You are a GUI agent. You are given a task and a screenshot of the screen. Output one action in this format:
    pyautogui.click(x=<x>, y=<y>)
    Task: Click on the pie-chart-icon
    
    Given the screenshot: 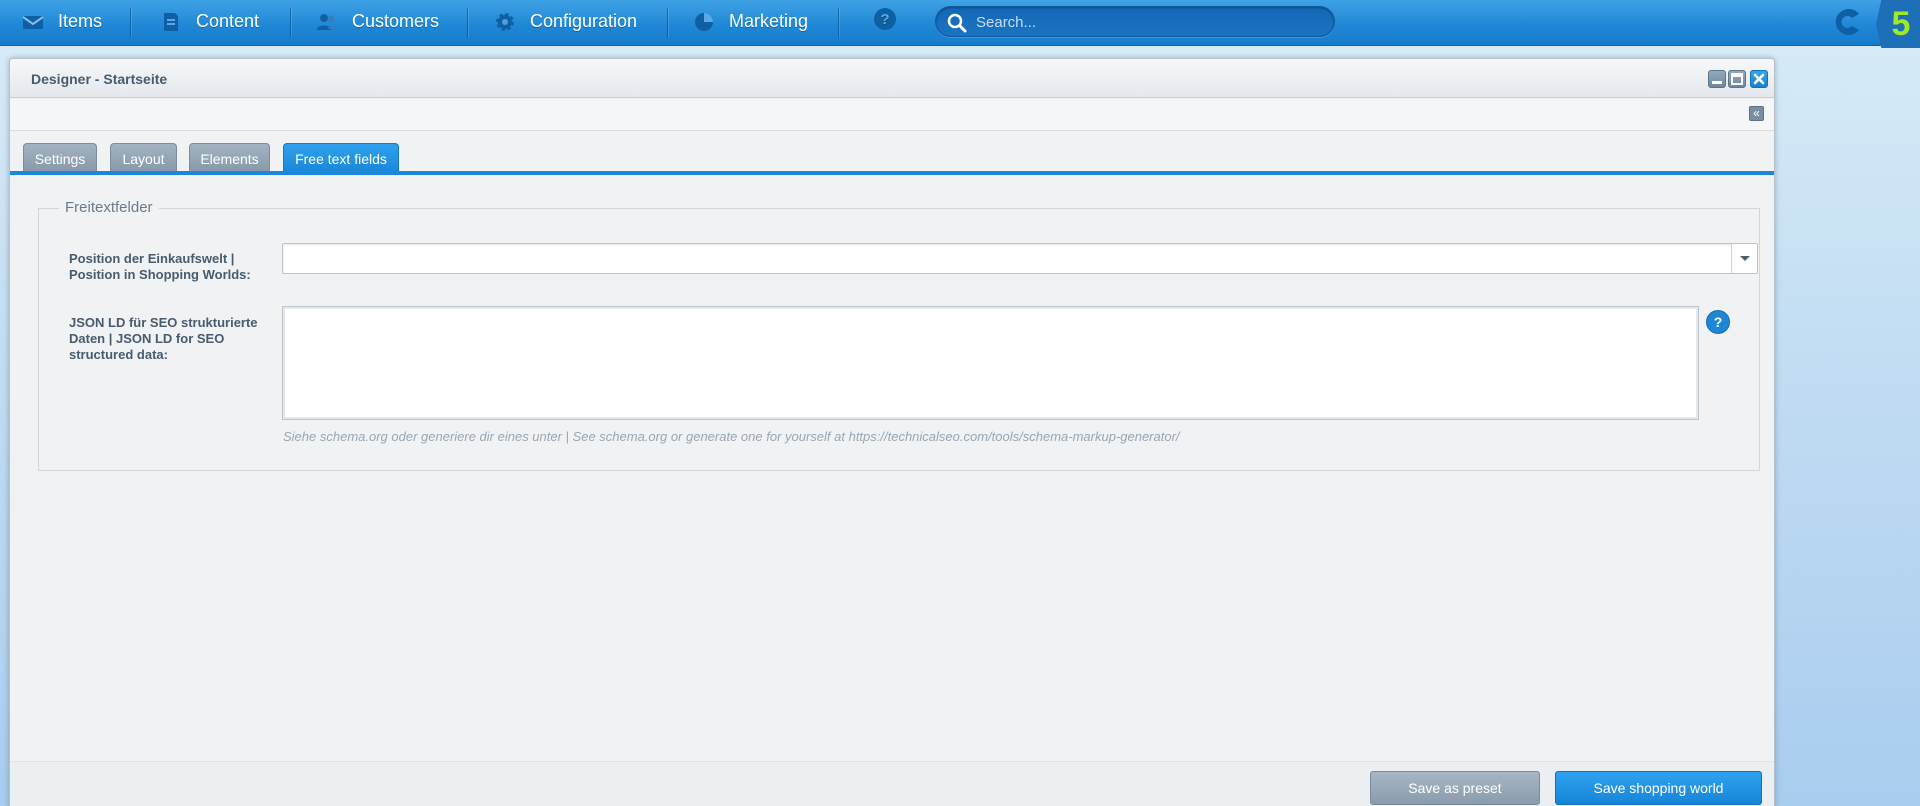 What is the action you would take?
    pyautogui.click(x=704, y=22)
    